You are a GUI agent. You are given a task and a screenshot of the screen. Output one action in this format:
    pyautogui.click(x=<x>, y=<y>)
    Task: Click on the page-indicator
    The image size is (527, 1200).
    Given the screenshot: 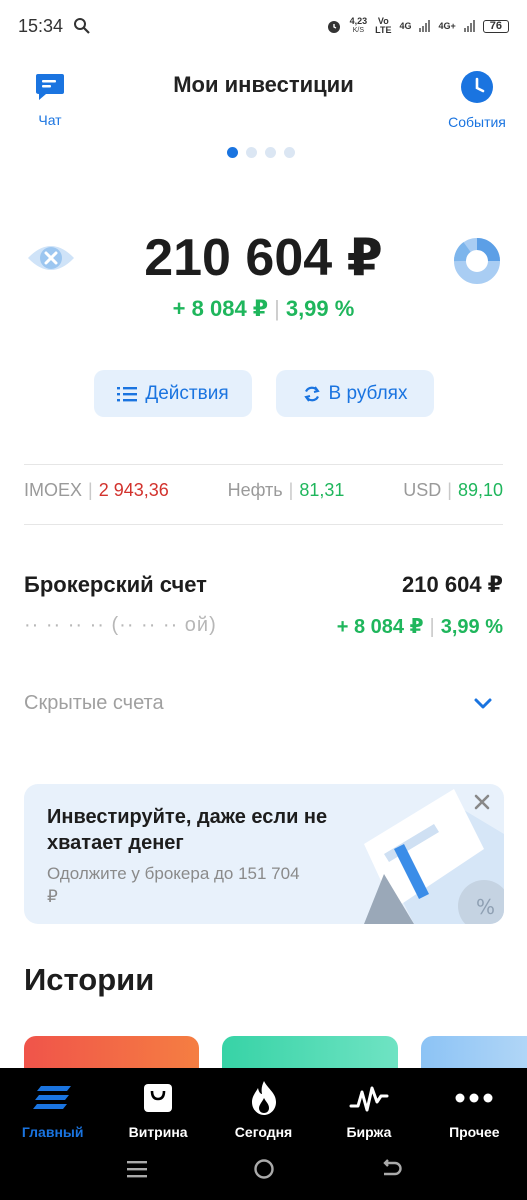 What is the action you would take?
    pyautogui.click(x=261, y=152)
    